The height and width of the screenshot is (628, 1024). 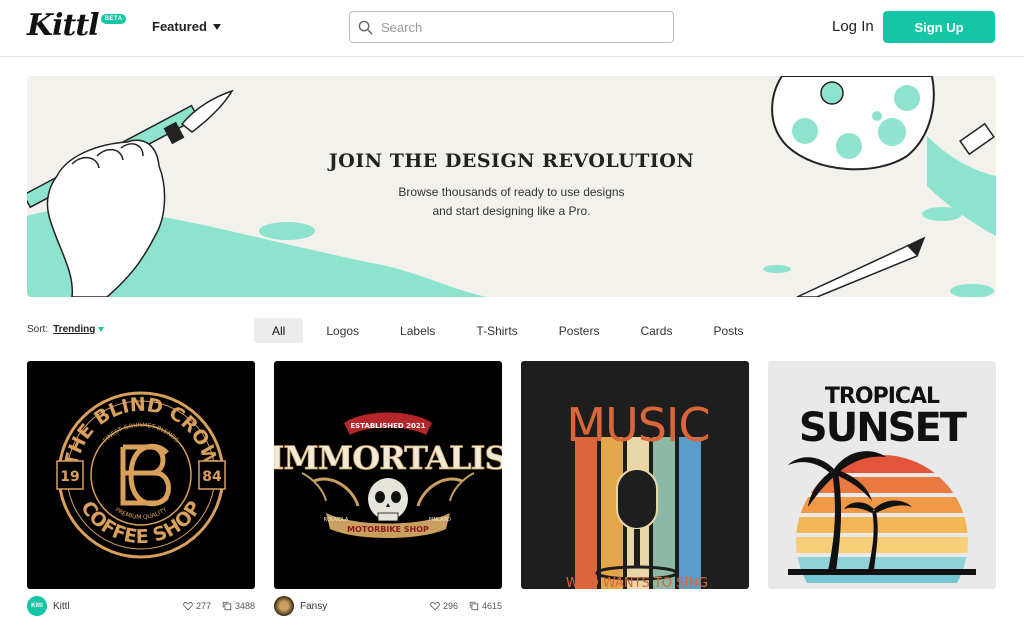 I want to click on featured-dropdown: Featured, so click(x=186, y=26).